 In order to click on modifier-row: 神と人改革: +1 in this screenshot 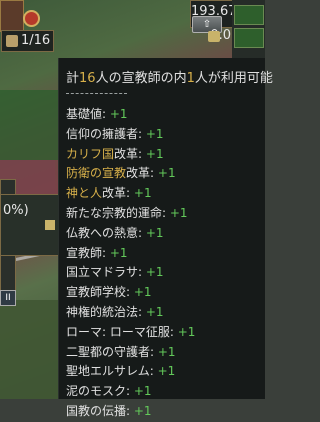, I will do `click(130, 194)`.